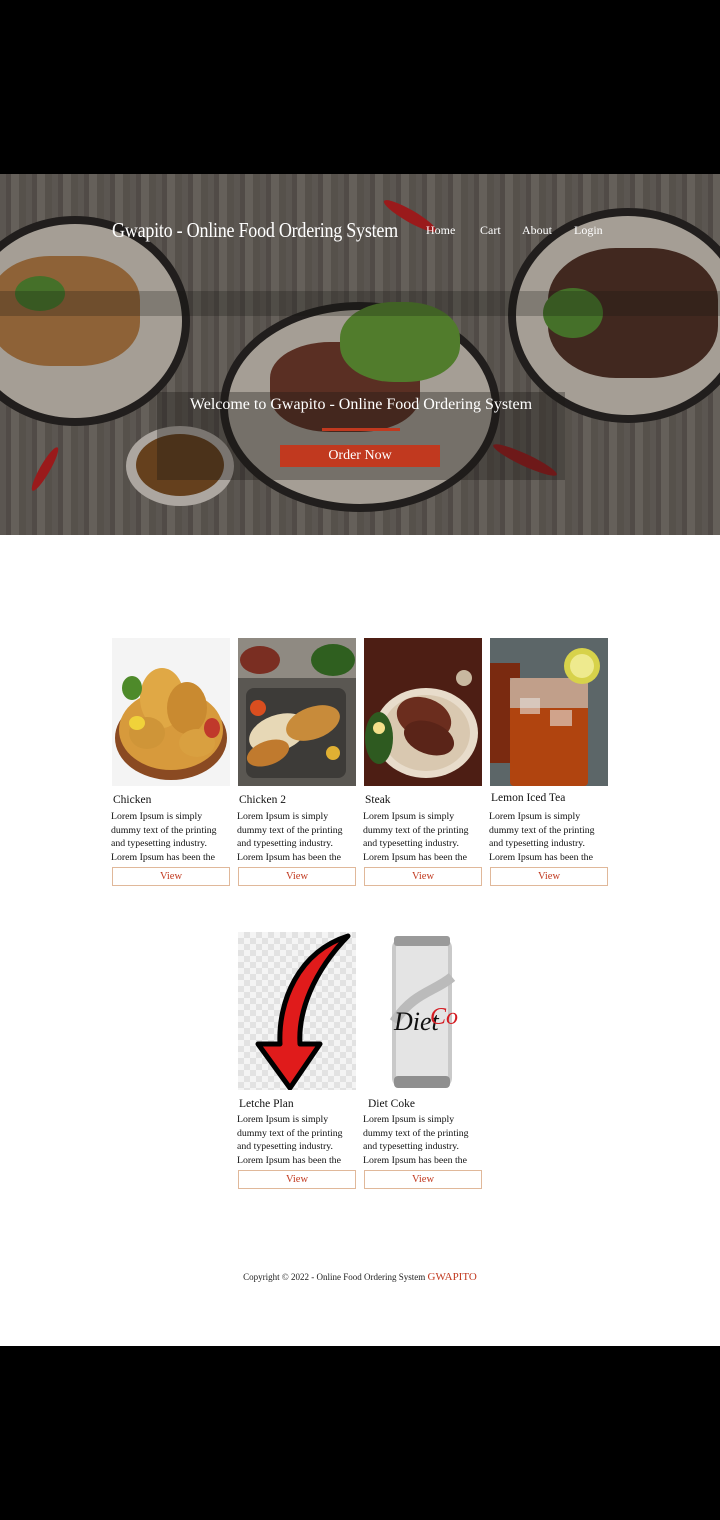 The image size is (720, 1520). I want to click on product-image-lemon-iced-tea, so click(549, 712).